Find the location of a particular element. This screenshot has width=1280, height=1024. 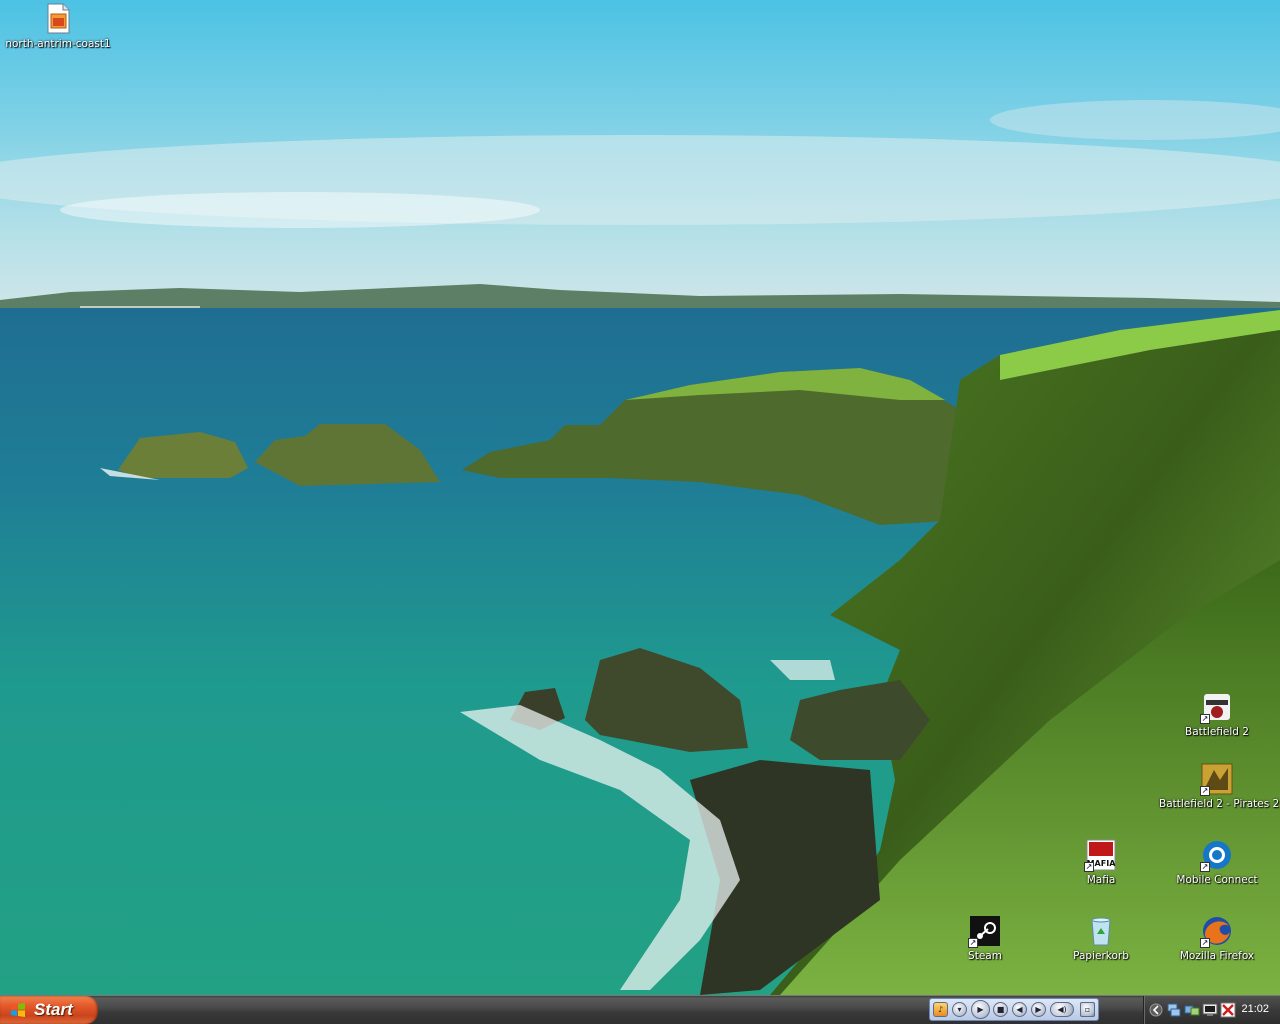

desktop-icon-mozilla-firefox: ↗ Mozilla Firefox is located at coordinates (1217, 938).